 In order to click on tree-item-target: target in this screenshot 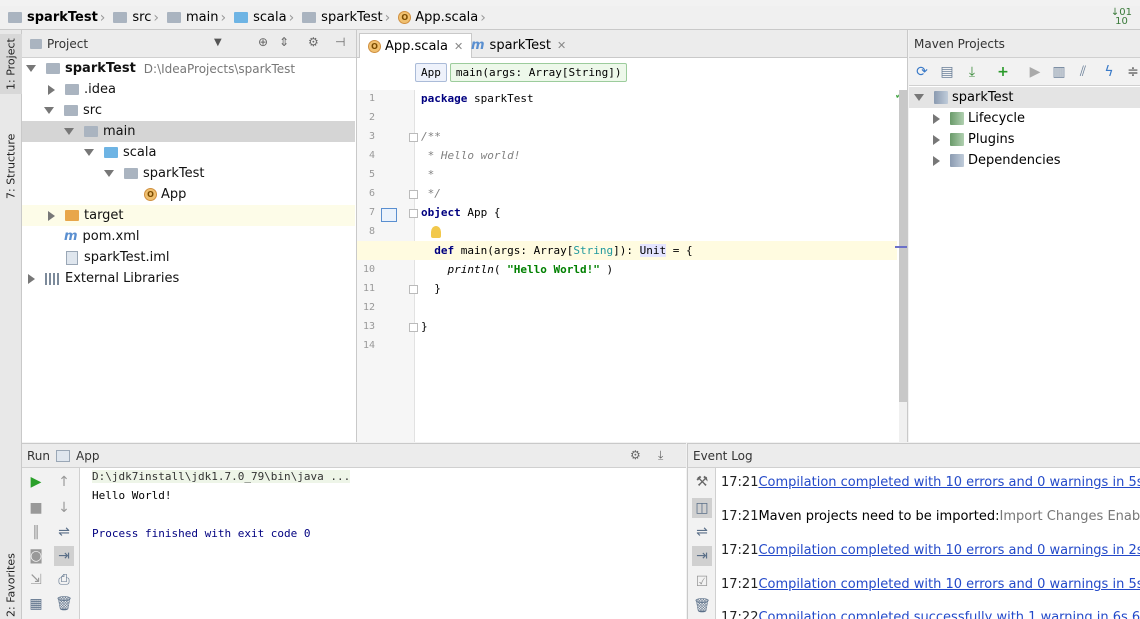, I will do `click(188, 215)`.